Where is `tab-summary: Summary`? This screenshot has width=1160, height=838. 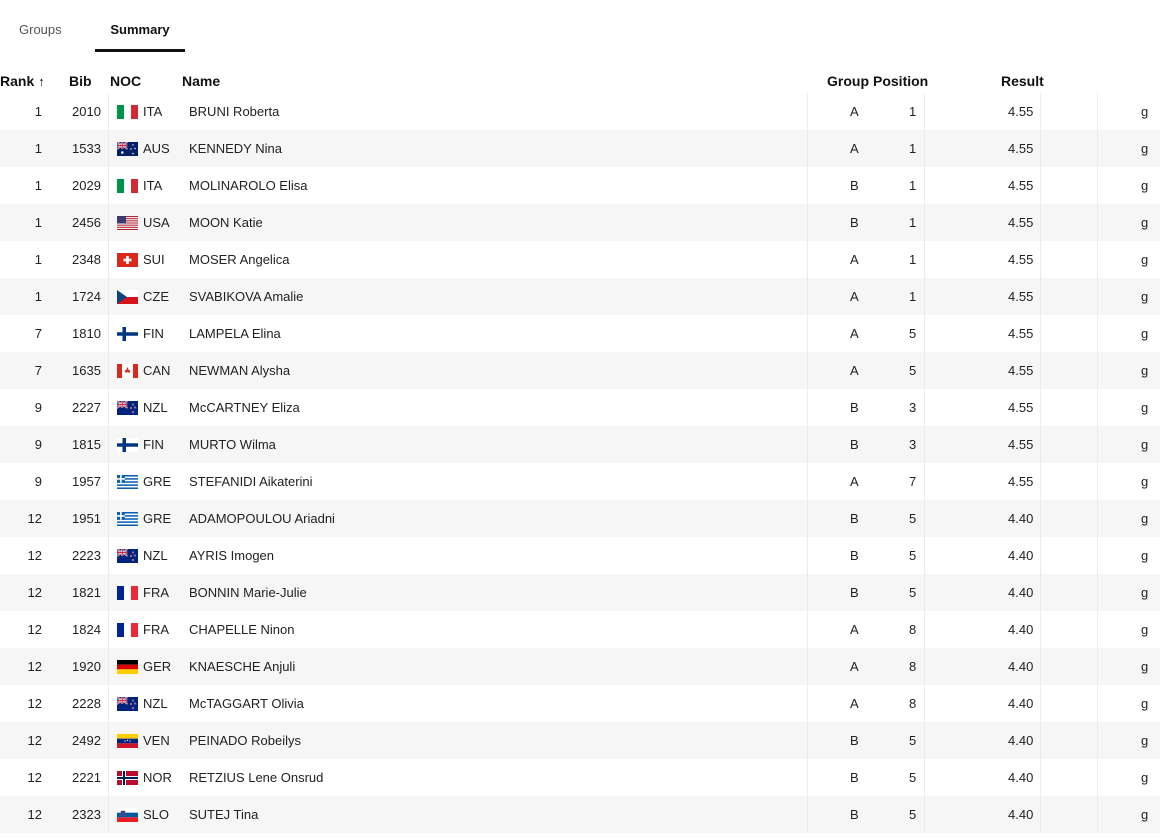 tab-summary: Summary is located at coordinates (140, 29).